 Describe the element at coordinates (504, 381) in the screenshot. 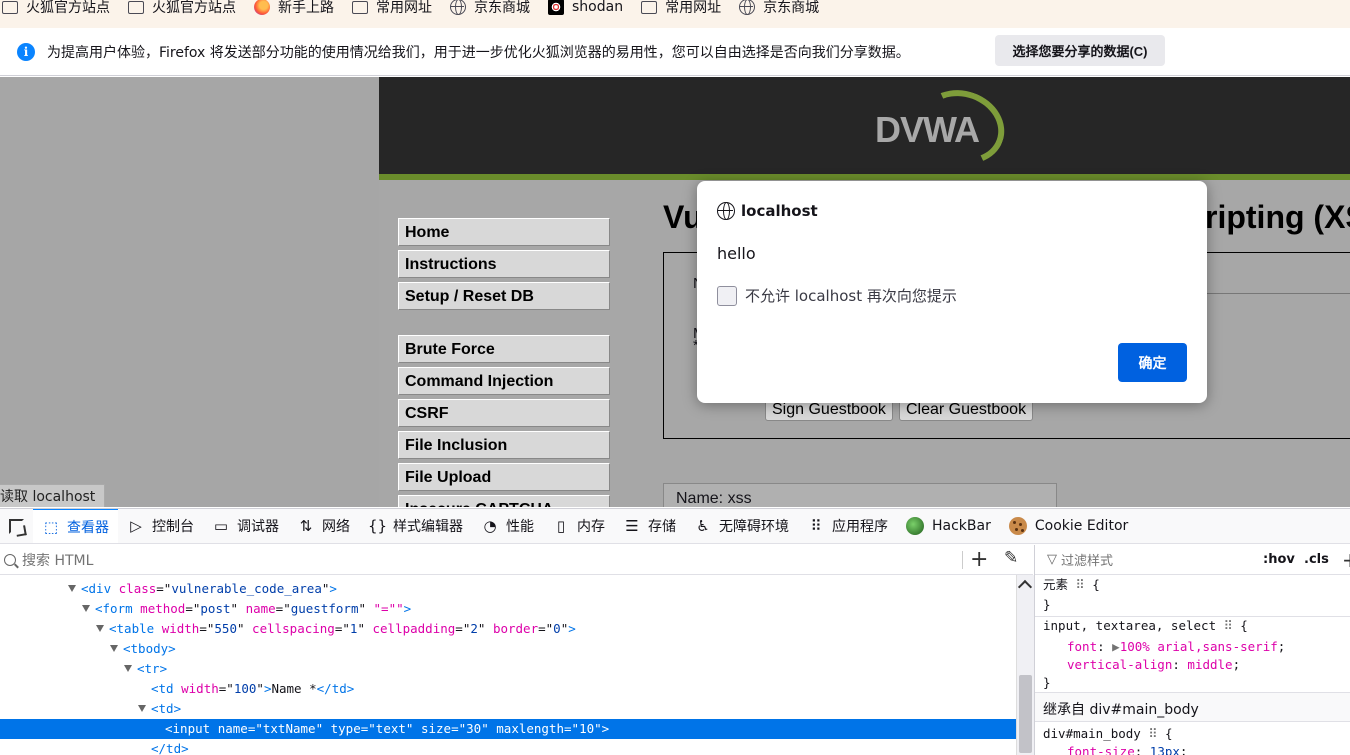

I see `menu-item-command-injection: Command Injection` at that location.